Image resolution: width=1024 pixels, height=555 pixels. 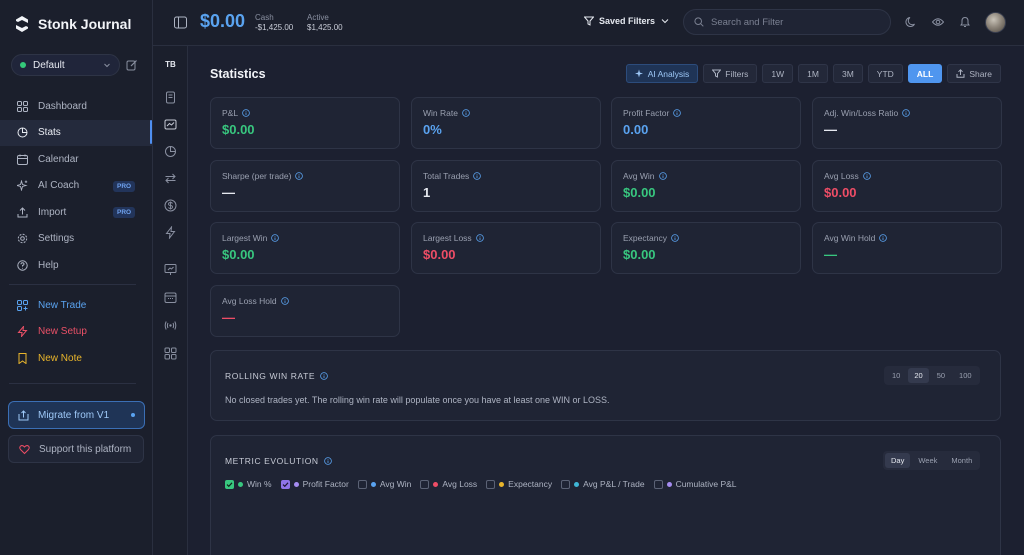 I want to click on user-avatar, so click(x=995, y=22).